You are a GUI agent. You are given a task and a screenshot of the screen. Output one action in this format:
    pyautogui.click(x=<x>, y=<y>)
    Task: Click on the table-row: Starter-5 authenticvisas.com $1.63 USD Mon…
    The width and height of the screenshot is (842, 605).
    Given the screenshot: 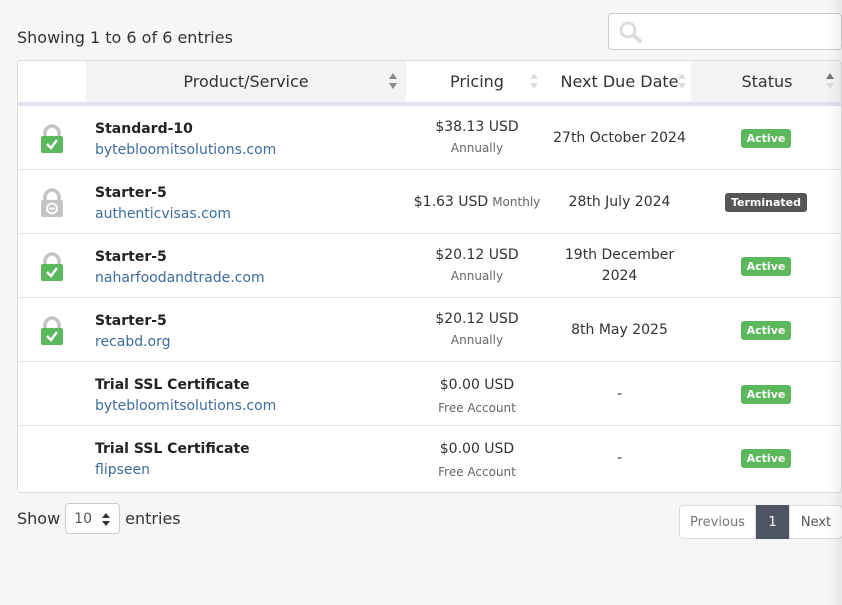 What is the action you would take?
    pyautogui.click(x=429, y=202)
    